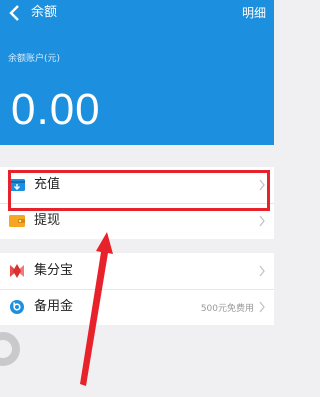 This screenshot has height=397, width=320. What do you see at coordinates (96, 309) in the screenshot?
I see `annotation-arrow-icon` at bounding box center [96, 309].